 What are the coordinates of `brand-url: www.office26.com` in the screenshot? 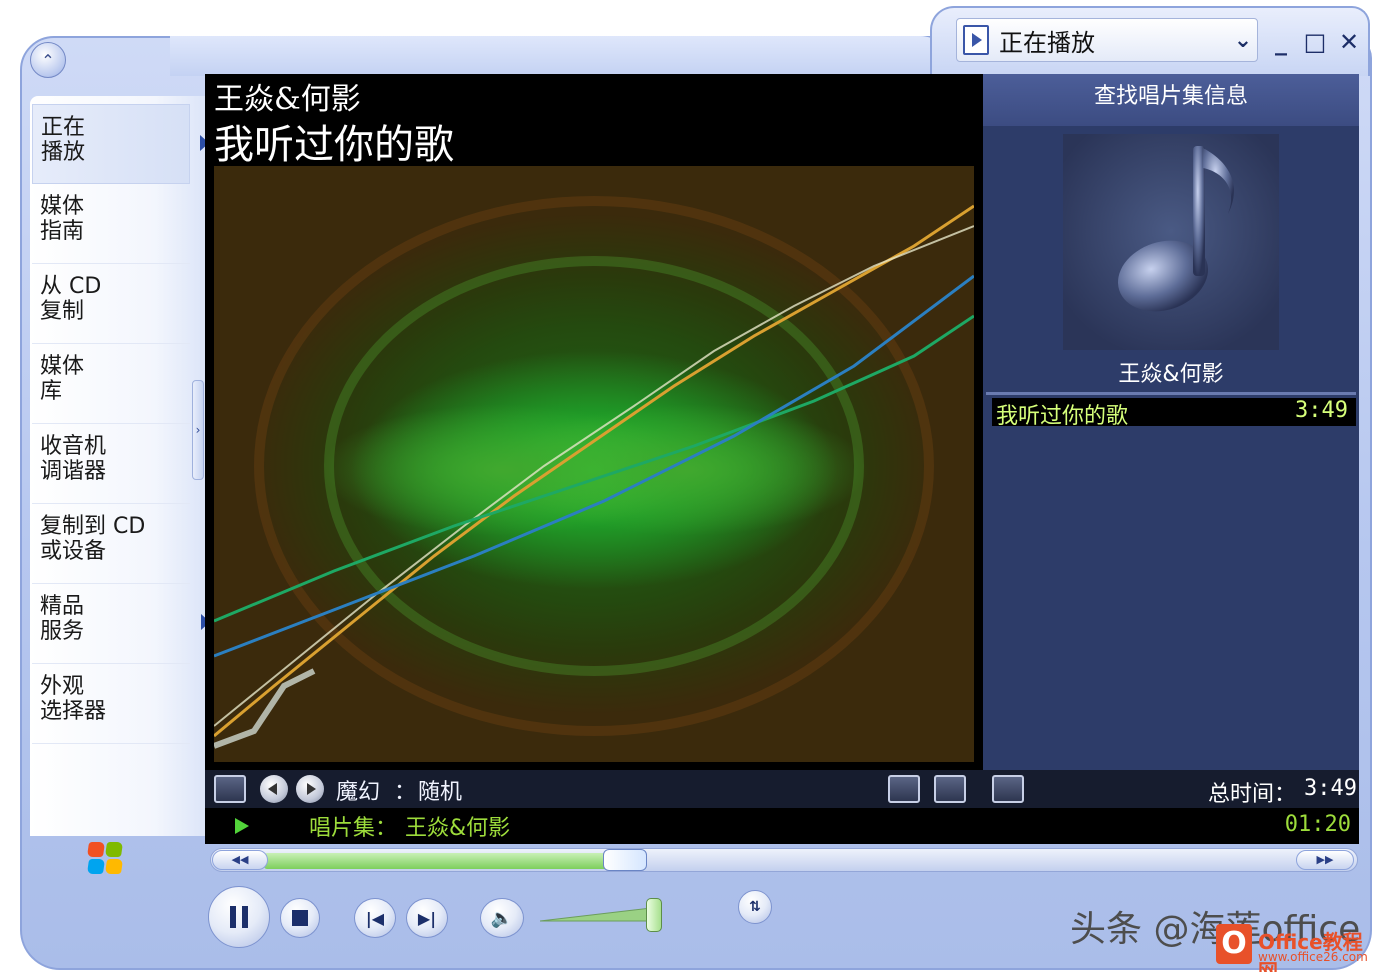 It's located at (1313, 957).